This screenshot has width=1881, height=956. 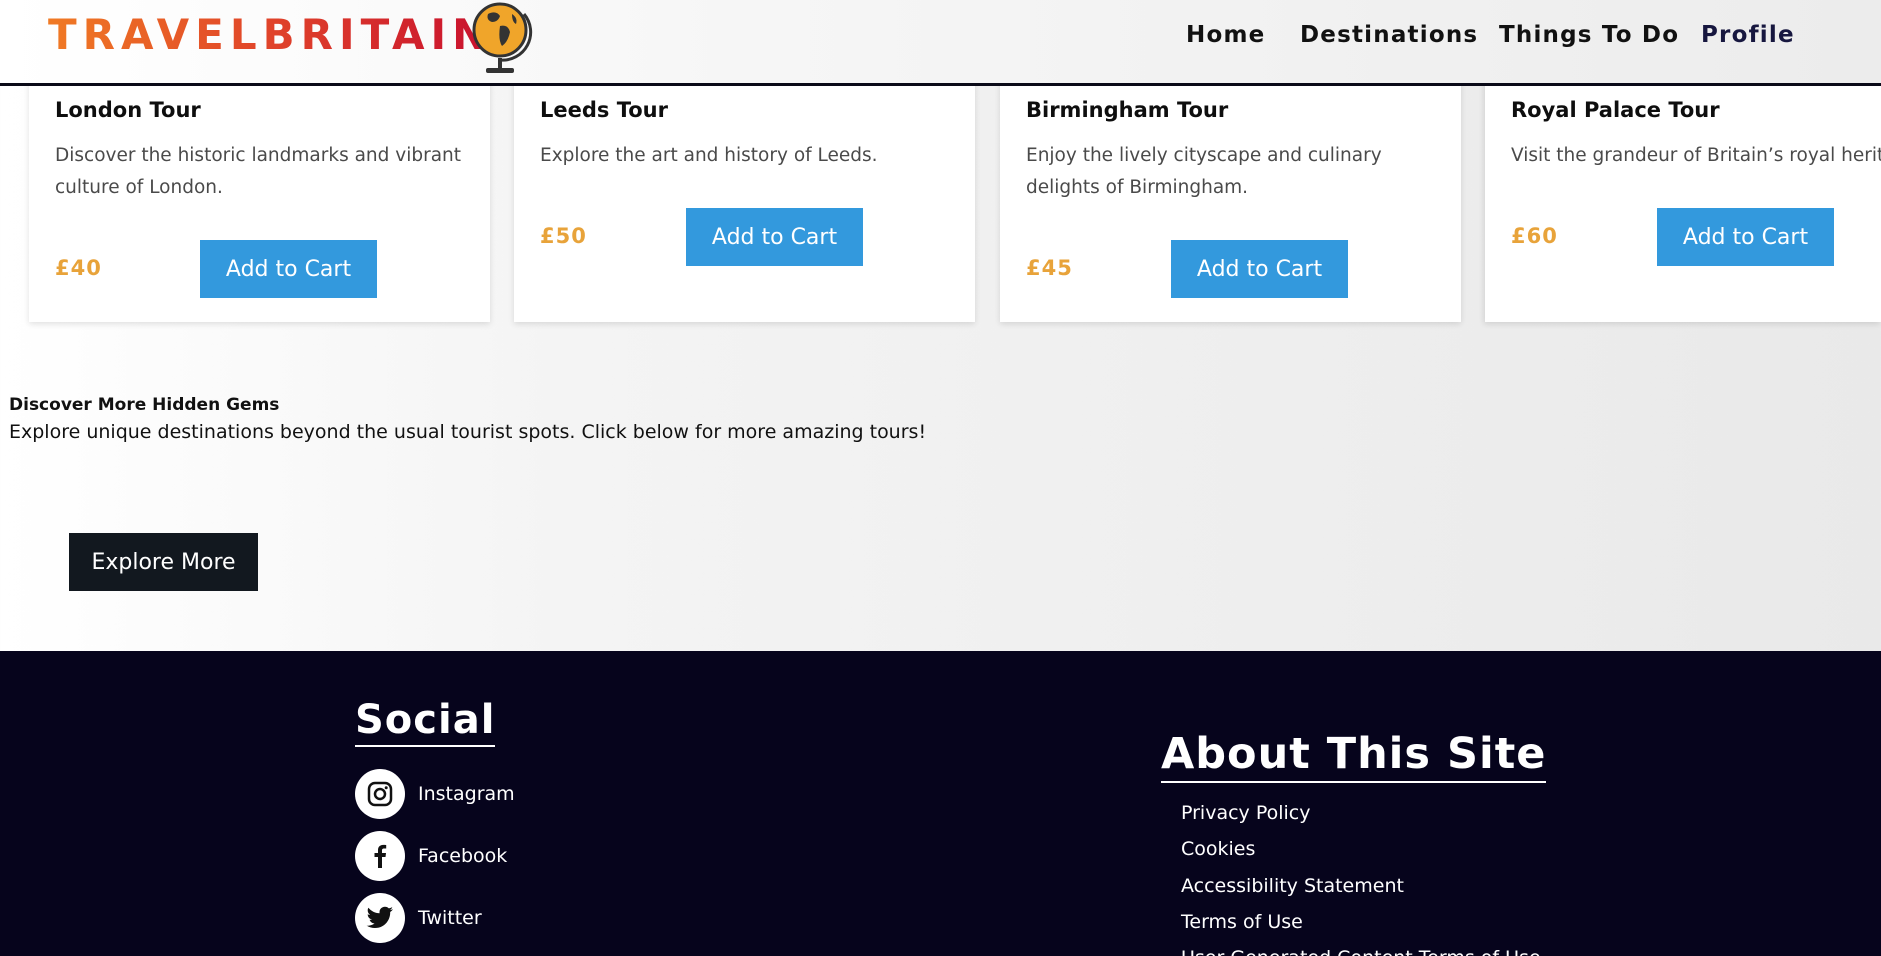 What do you see at coordinates (1354, 756) in the screenshot?
I see `about-heading: About This Site` at bounding box center [1354, 756].